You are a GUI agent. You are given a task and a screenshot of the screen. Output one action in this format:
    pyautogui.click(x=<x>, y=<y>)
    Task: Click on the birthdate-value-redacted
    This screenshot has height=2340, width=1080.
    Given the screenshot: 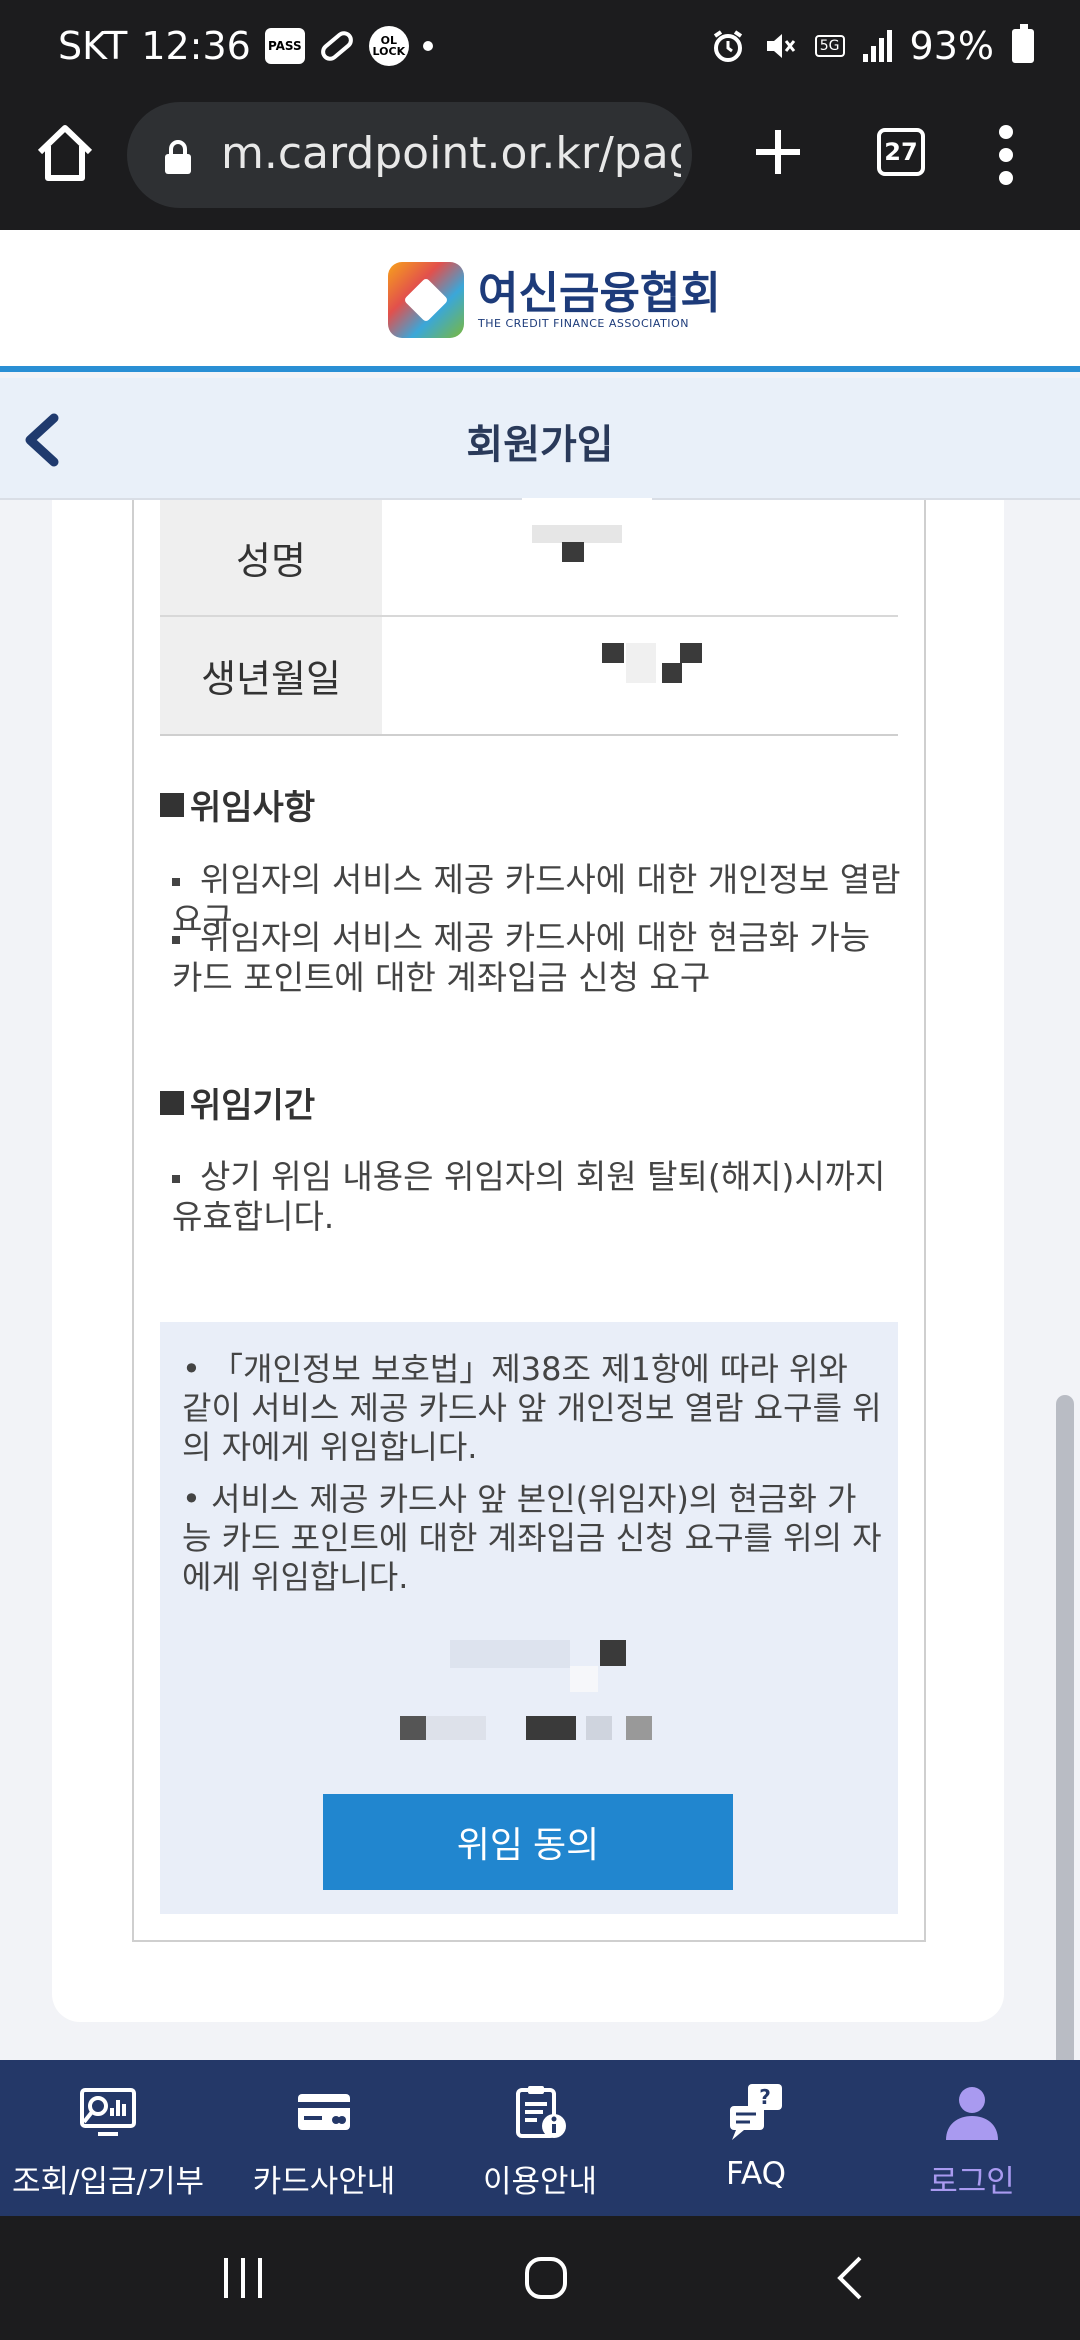 What is the action you would take?
    pyautogui.click(x=640, y=675)
    